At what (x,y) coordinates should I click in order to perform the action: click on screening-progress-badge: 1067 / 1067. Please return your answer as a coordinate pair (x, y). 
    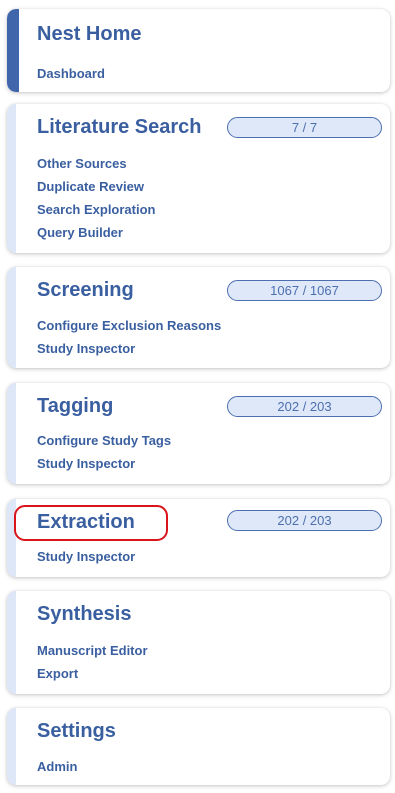
    Looking at the image, I should click on (304, 290).